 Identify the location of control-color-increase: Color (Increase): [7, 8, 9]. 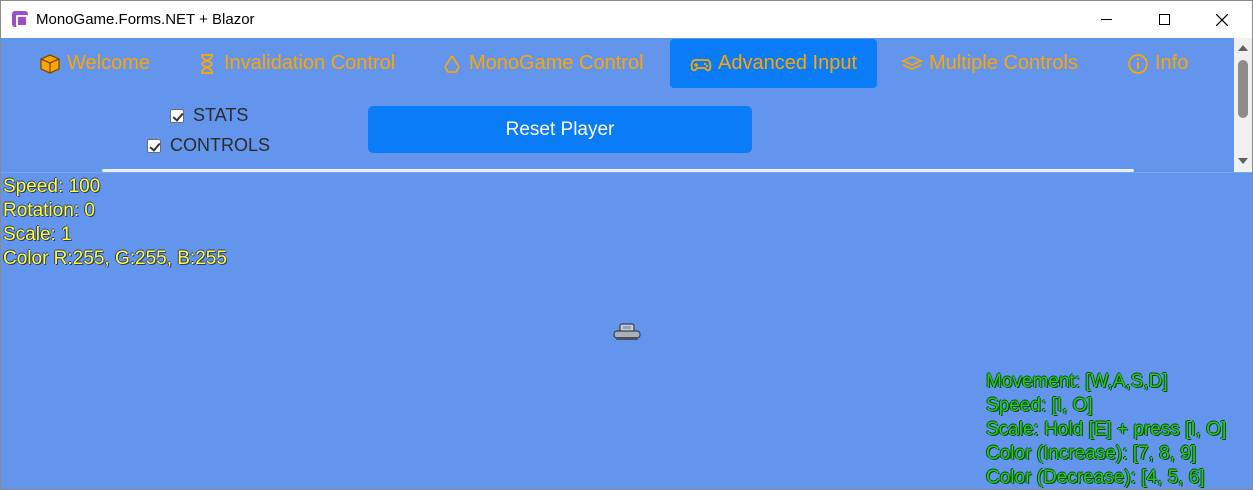
(1091, 453).